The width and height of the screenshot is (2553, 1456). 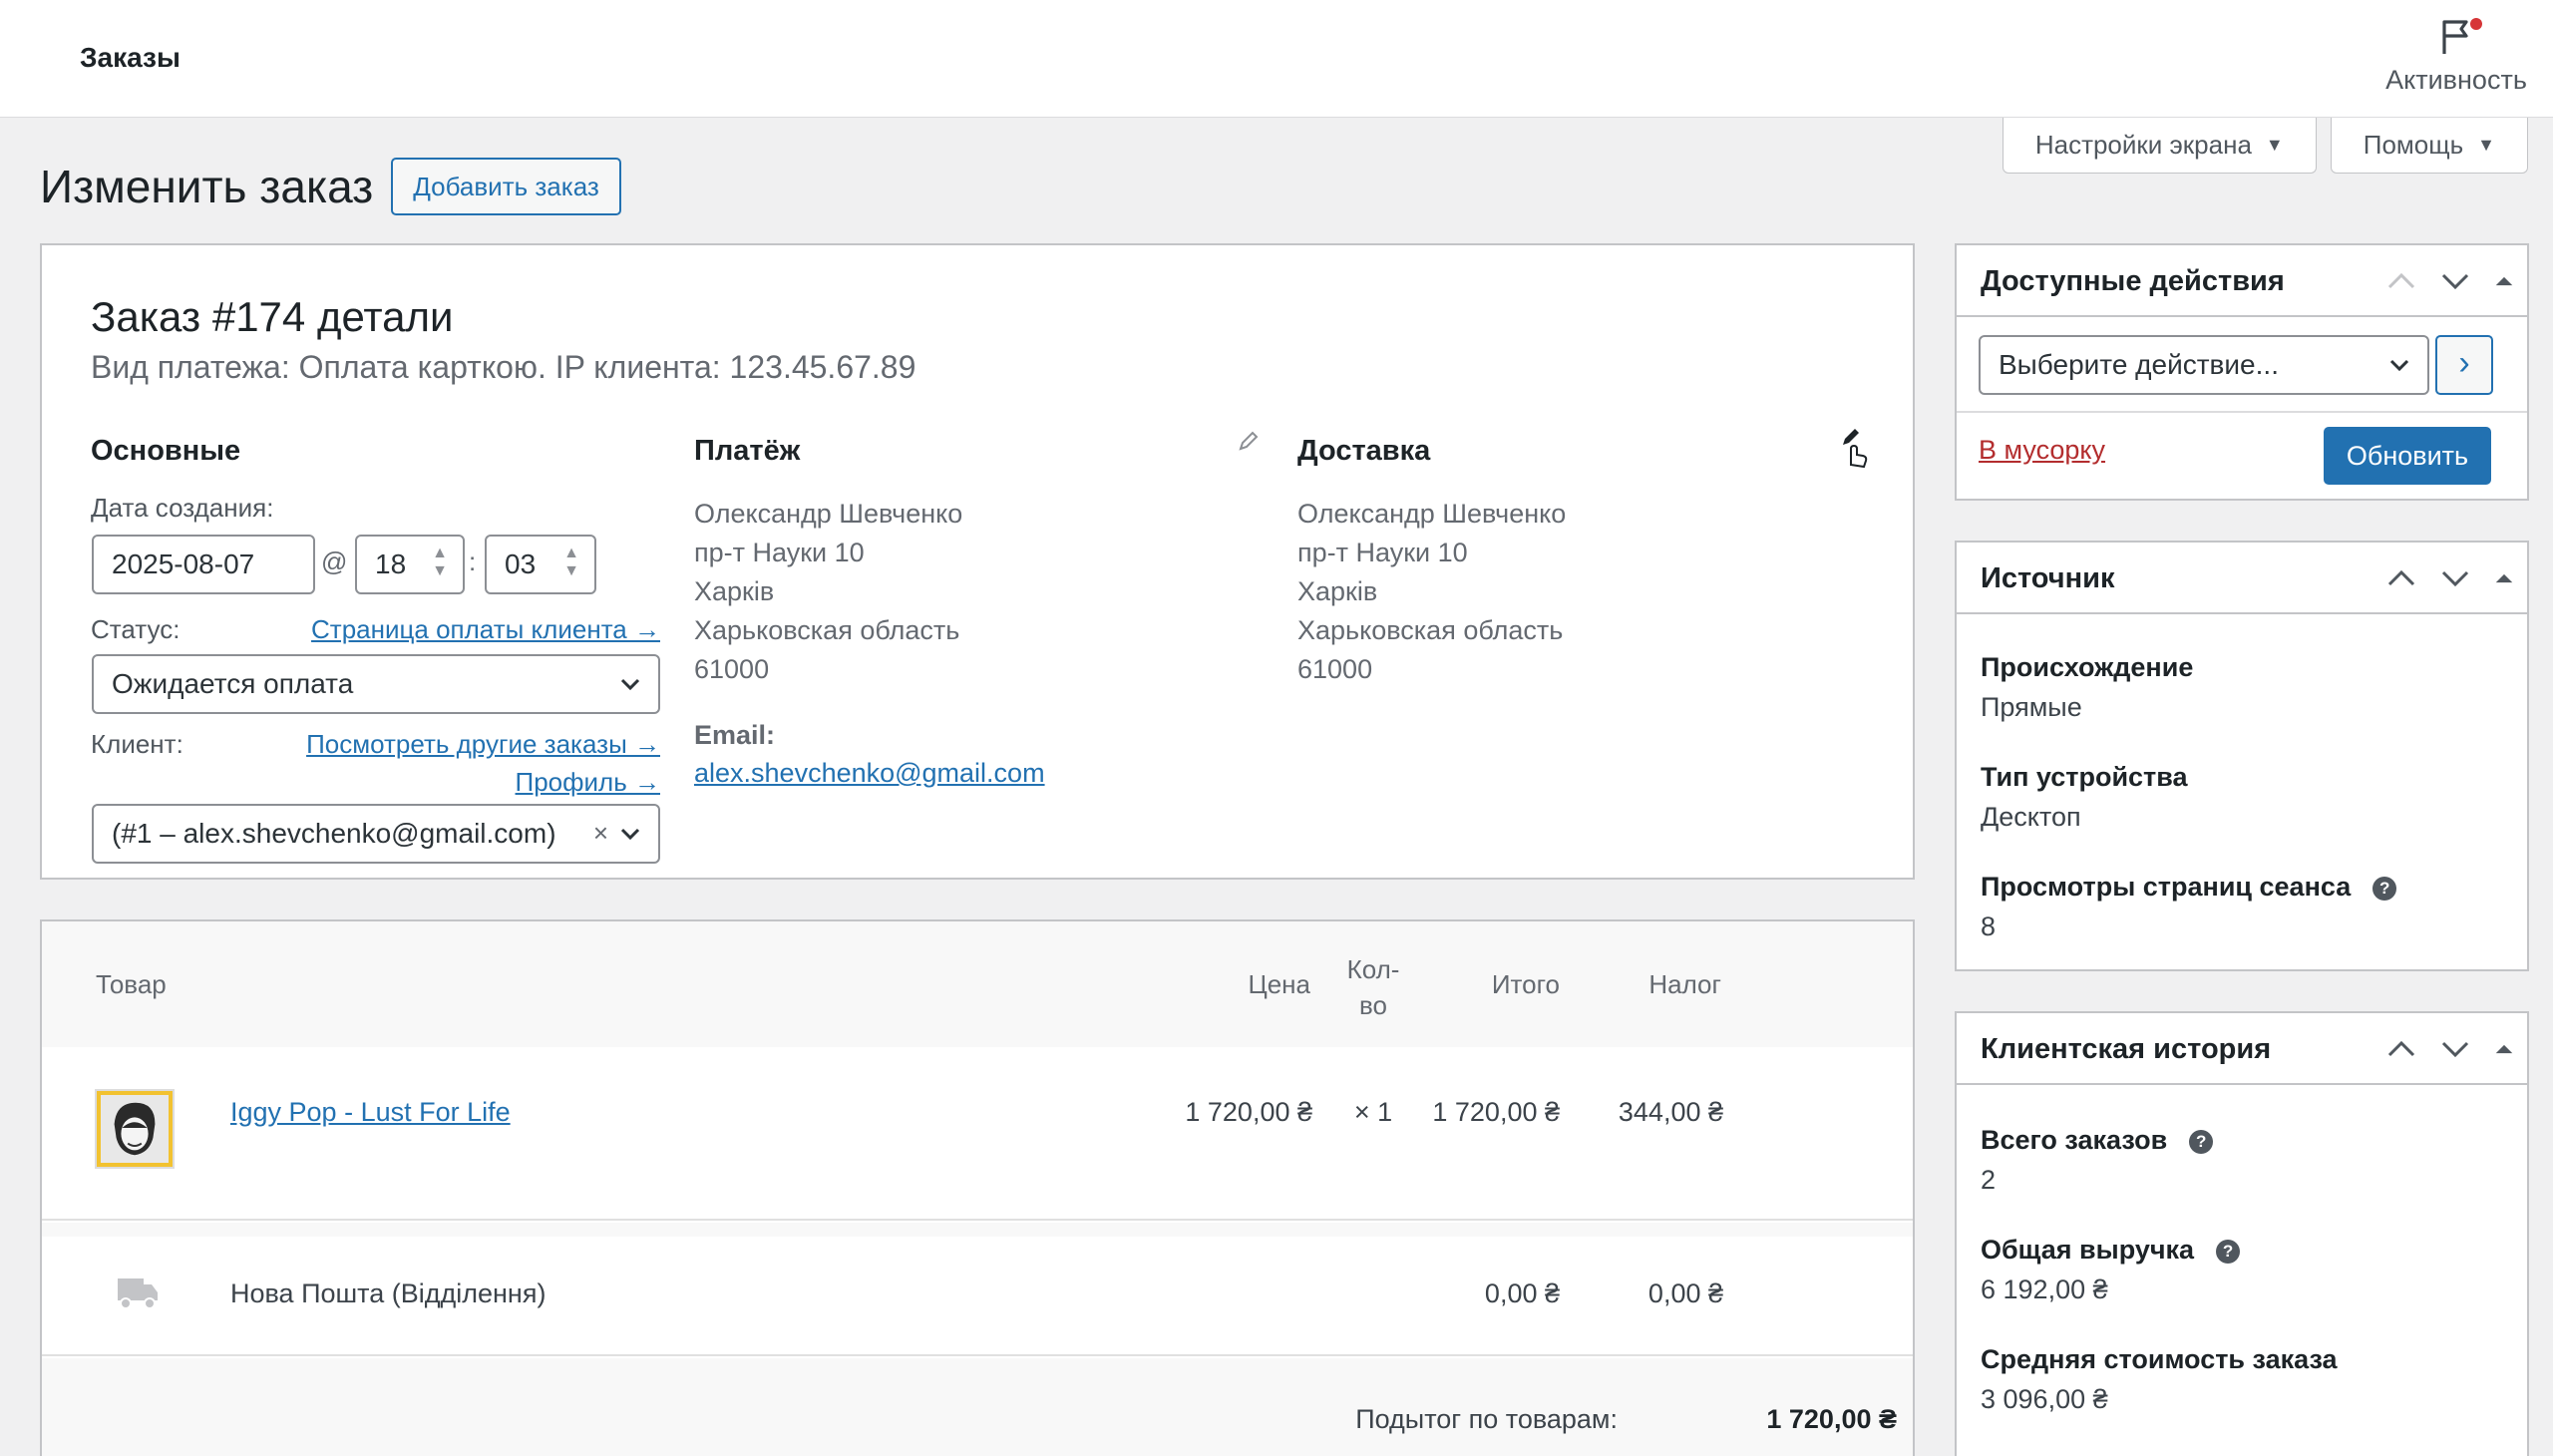 I want to click on order-actions-header: Доступные действия, so click(x=2242, y=281).